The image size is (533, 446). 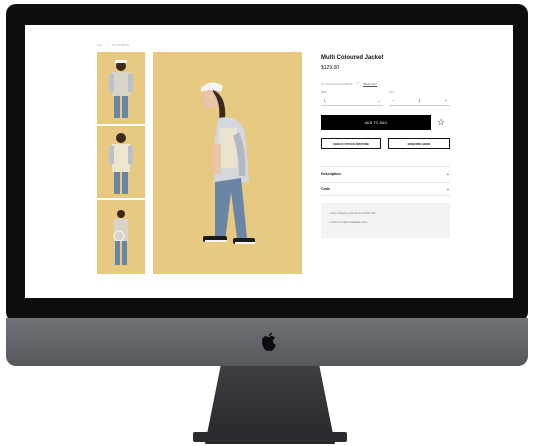 What do you see at coordinates (269, 341) in the screenshot?
I see `apple-logo` at bounding box center [269, 341].